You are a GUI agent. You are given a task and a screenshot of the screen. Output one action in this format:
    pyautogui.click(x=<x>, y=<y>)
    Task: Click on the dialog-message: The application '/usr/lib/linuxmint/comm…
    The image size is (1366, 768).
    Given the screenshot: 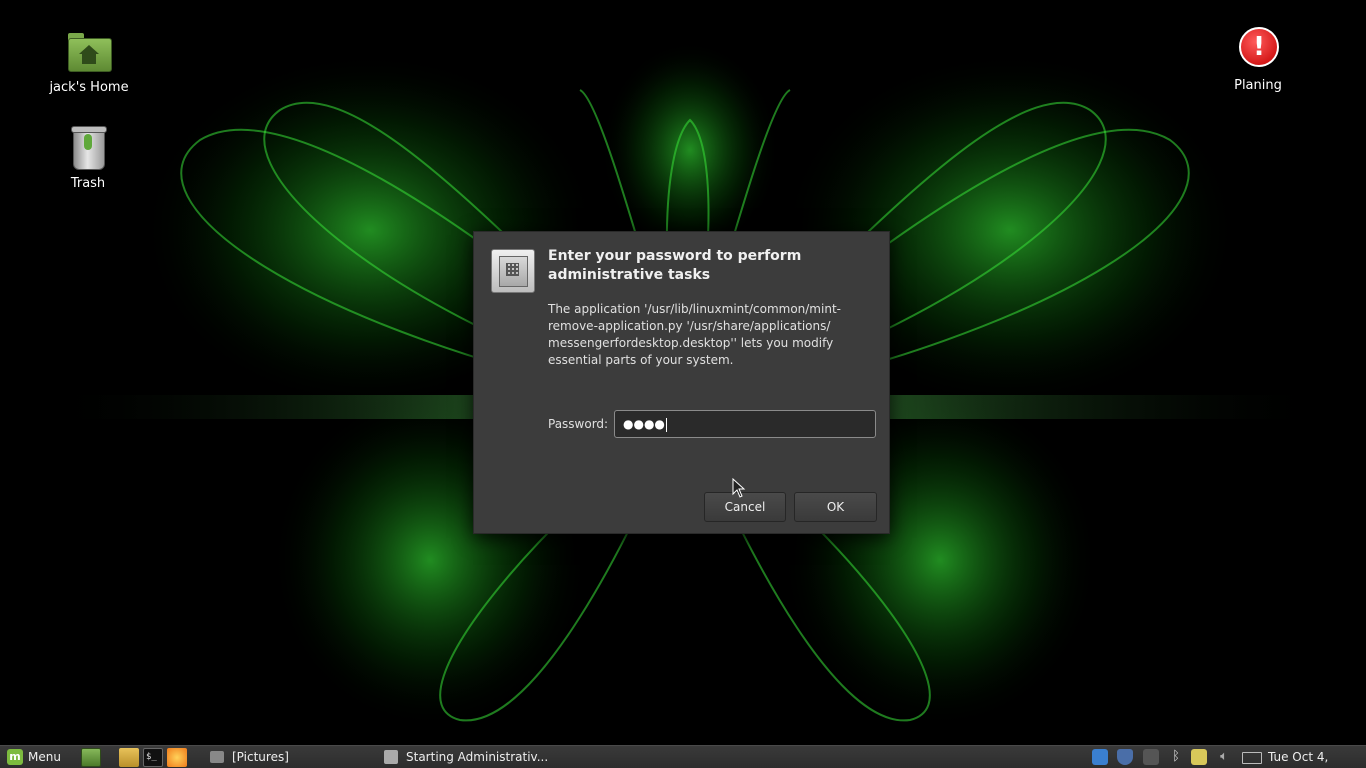 What is the action you would take?
    pyautogui.click(x=694, y=334)
    